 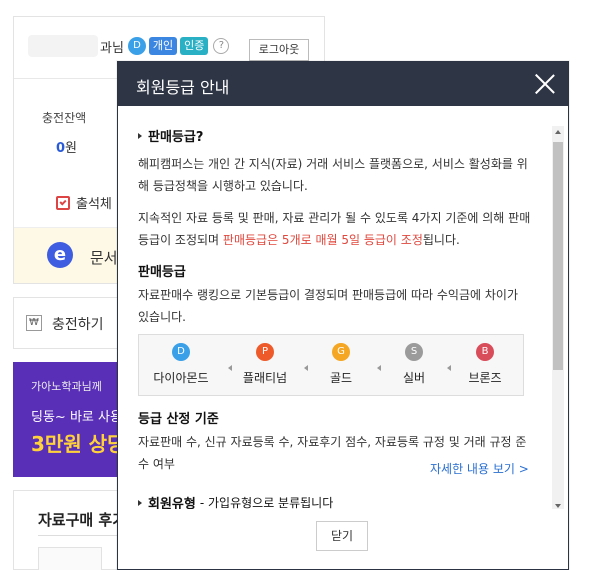 What do you see at coordinates (414, 364) in the screenshot?
I see `grade-item-silver: S 실버` at bounding box center [414, 364].